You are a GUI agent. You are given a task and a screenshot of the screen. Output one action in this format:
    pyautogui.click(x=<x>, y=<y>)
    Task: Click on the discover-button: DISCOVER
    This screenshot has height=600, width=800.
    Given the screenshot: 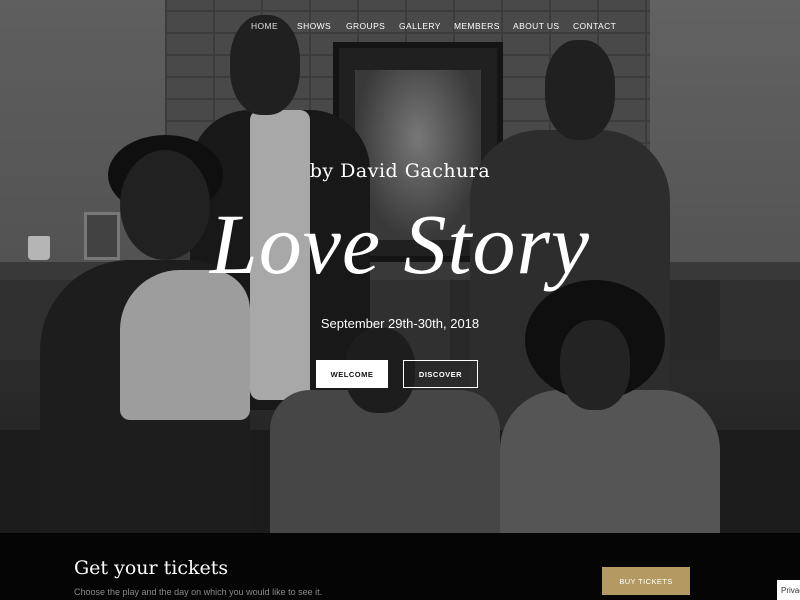 What is the action you would take?
    pyautogui.click(x=440, y=374)
    